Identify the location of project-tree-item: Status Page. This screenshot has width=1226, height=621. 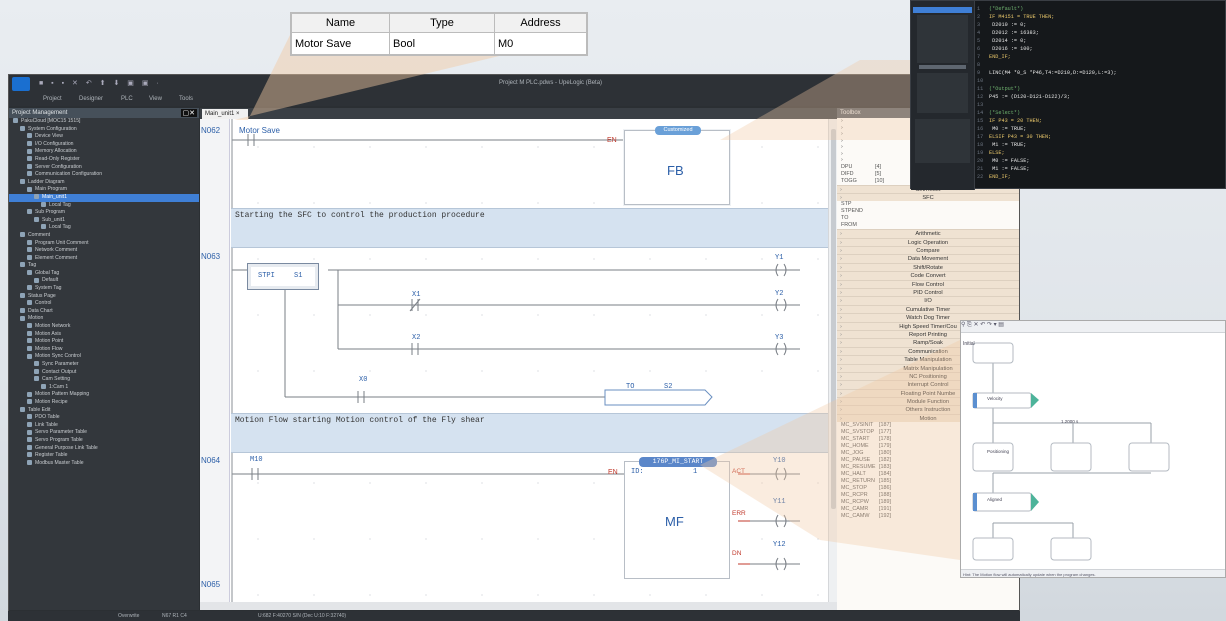
(104, 297).